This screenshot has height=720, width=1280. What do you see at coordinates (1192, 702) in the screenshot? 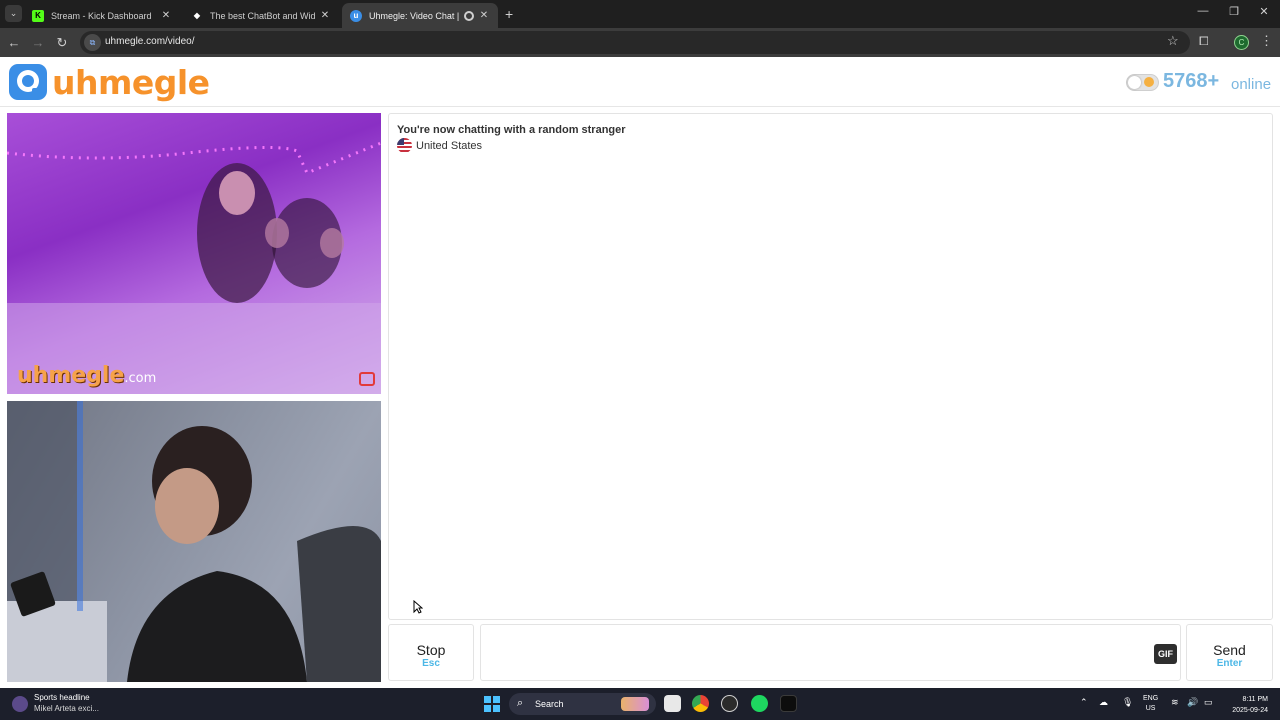
I see `volume-icon: 🔊` at bounding box center [1192, 702].